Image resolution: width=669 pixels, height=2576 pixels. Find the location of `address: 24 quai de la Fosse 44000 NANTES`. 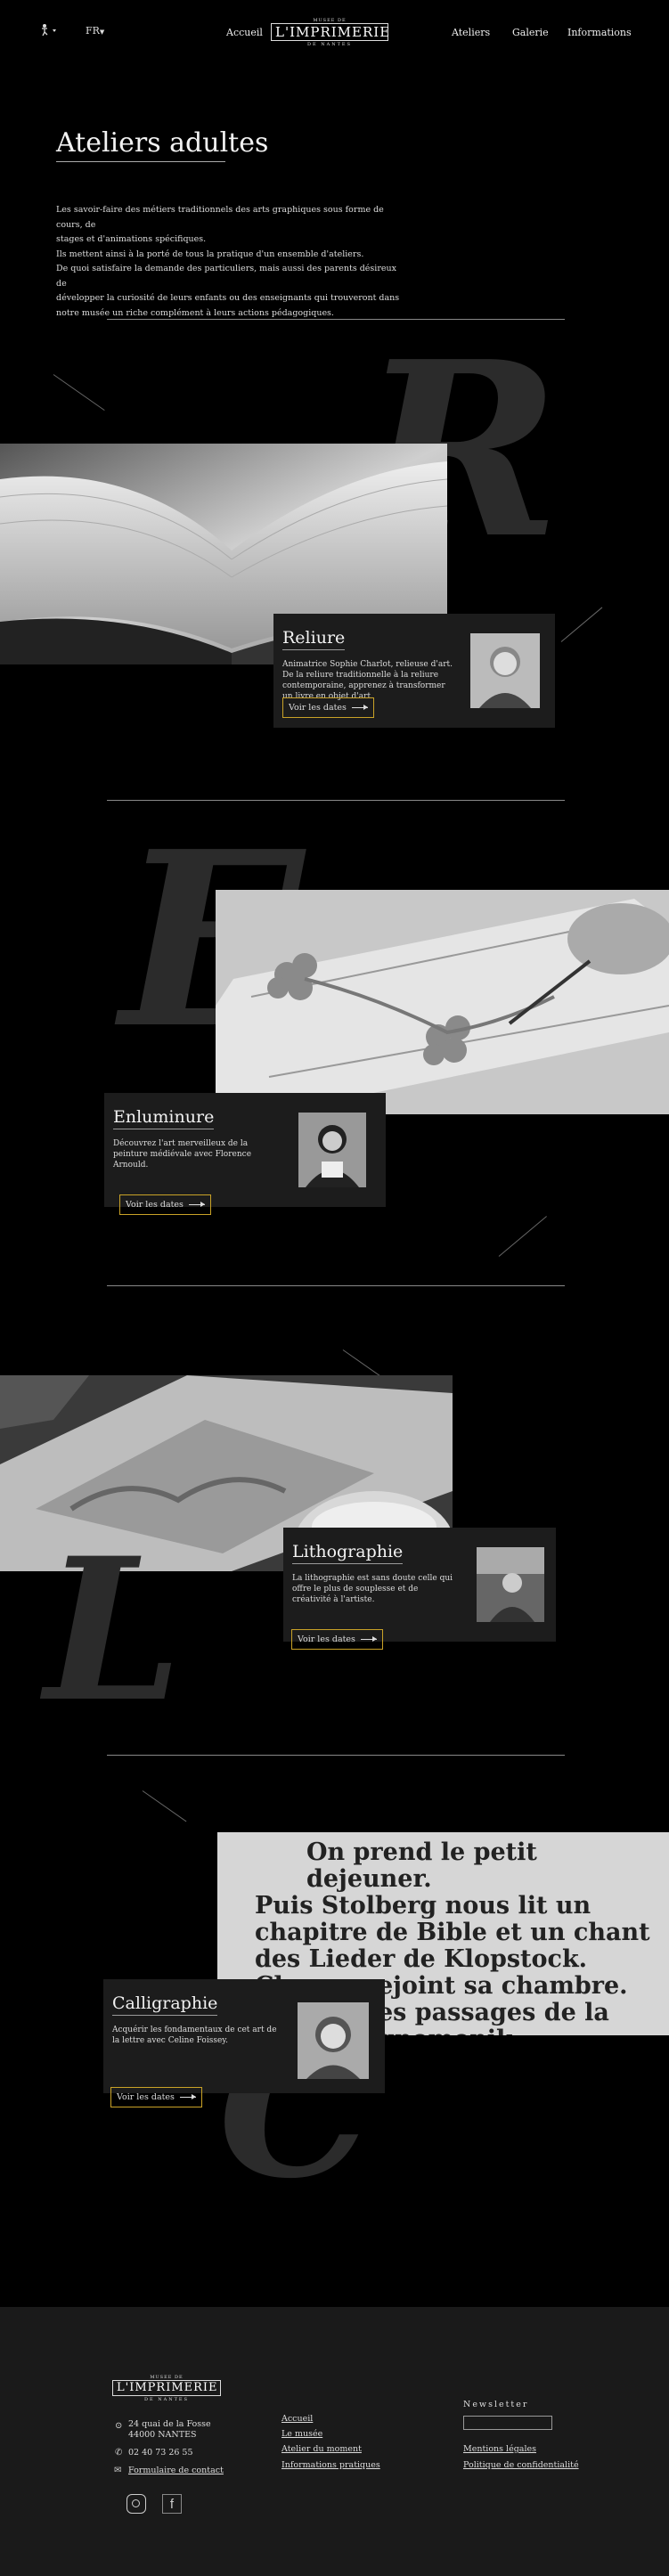

address: 24 quai de la Fosse 44000 NANTES is located at coordinates (169, 2430).